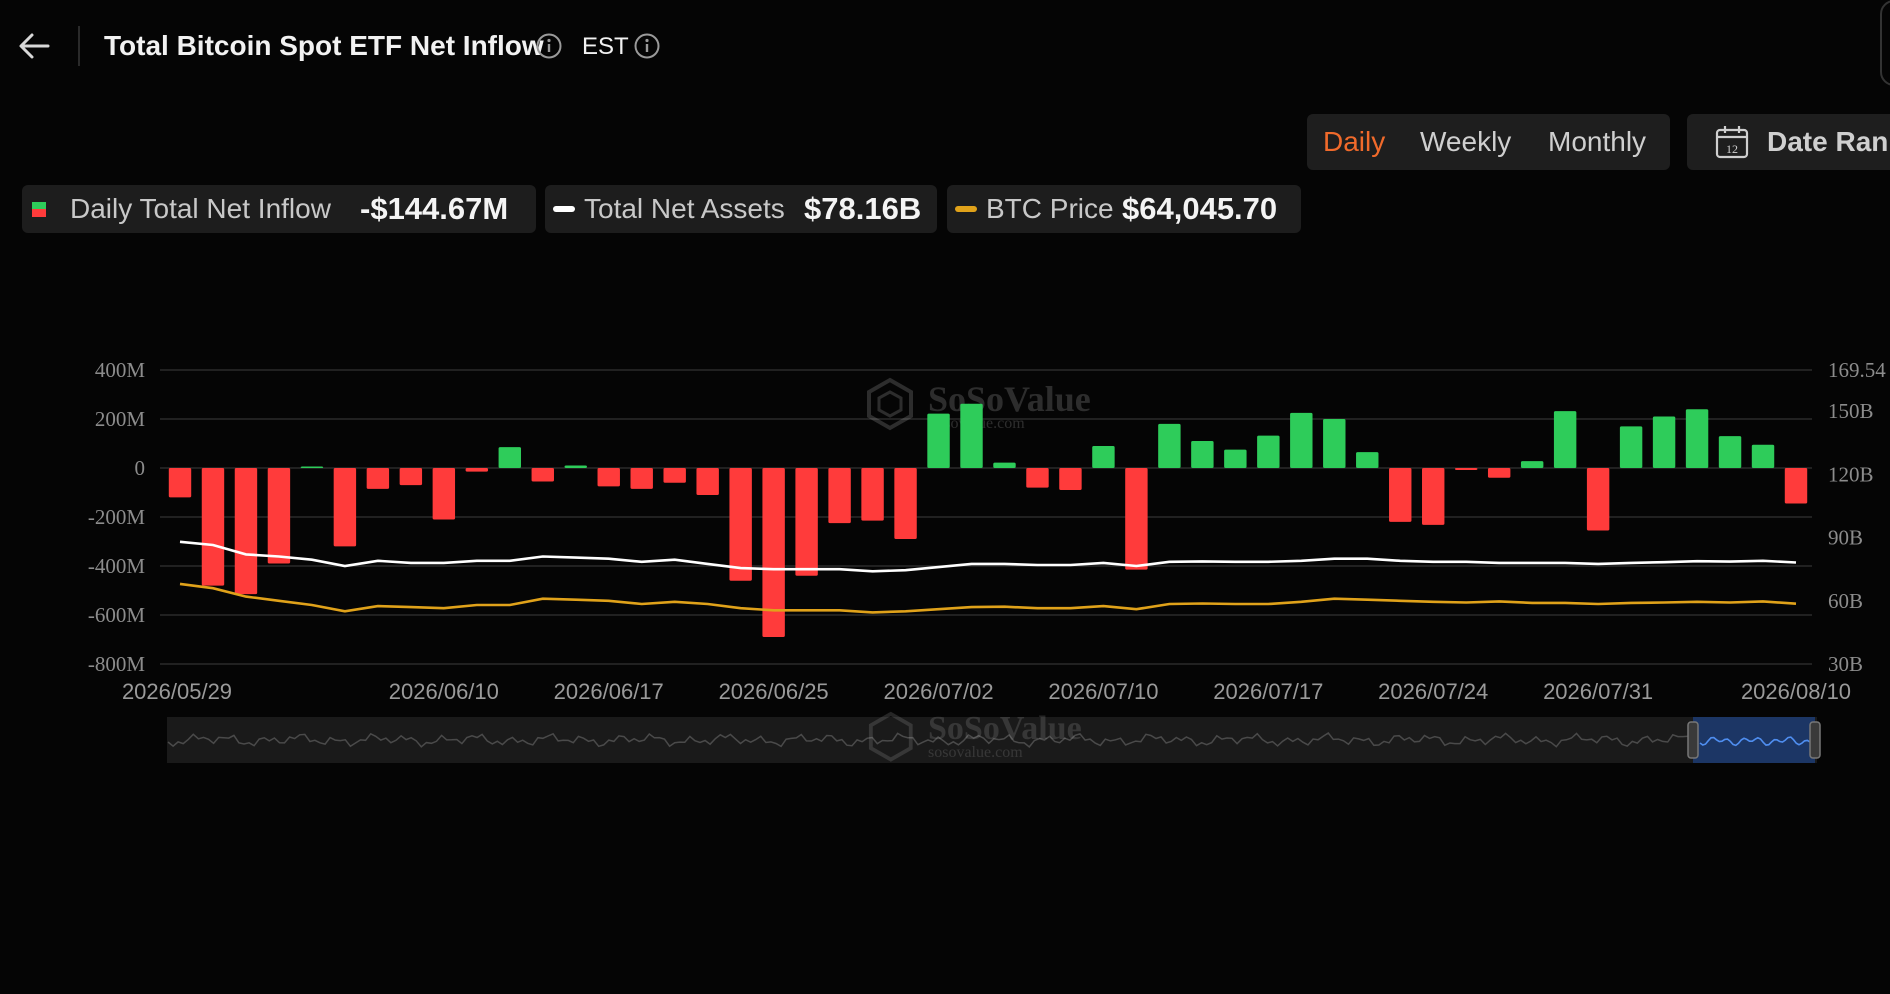 Image resolution: width=1890 pixels, height=994 pixels. Describe the element at coordinates (34, 46) in the screenshot. I see `back-arrow-icon` at that location.